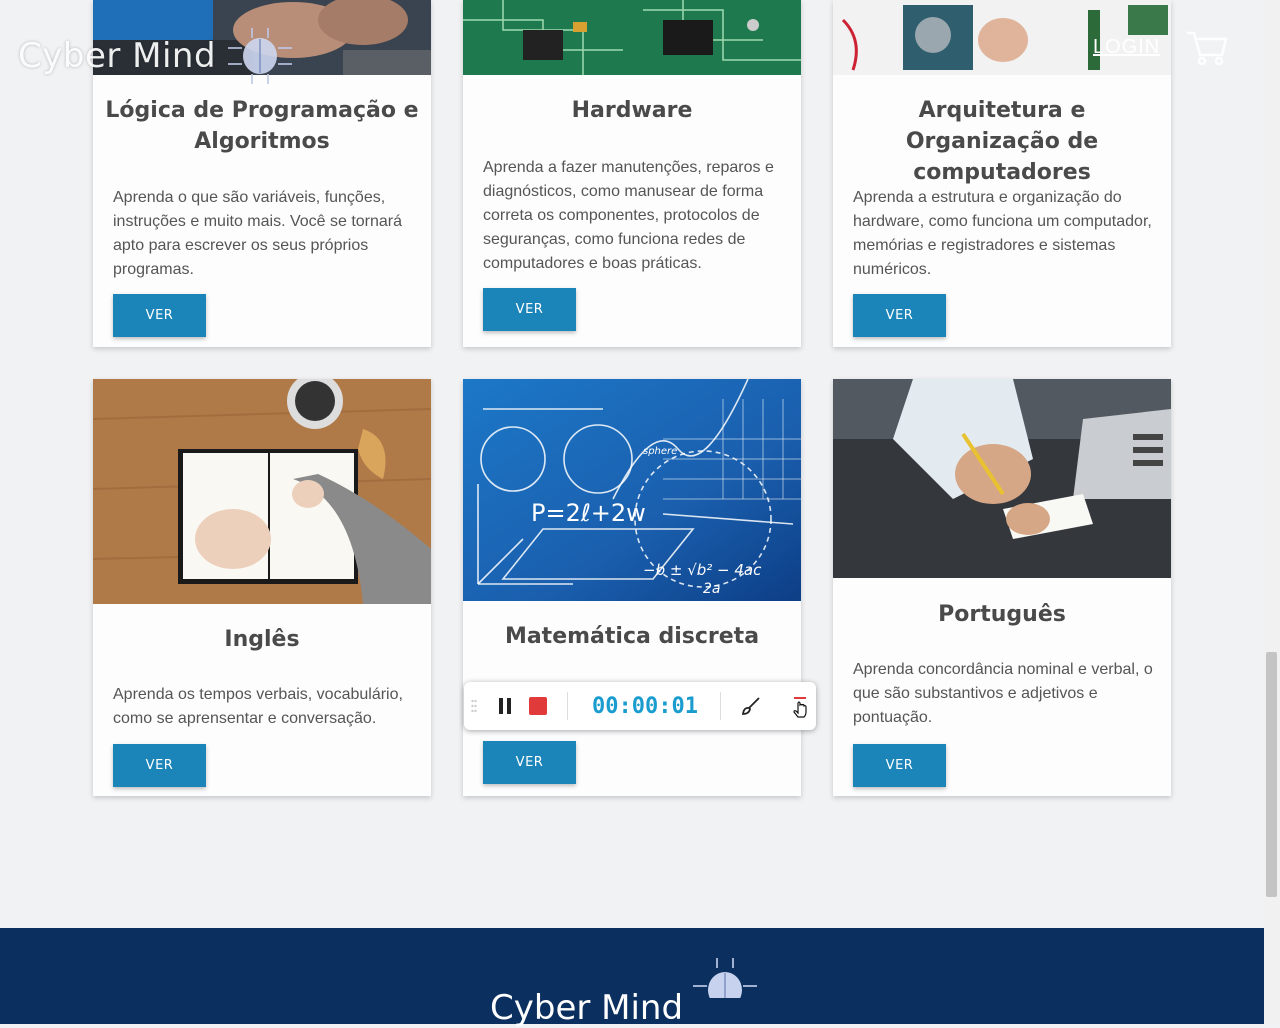 The width and height of the screenshot is (1280, 1028). I want to click on stop-button, so click(538, 706).